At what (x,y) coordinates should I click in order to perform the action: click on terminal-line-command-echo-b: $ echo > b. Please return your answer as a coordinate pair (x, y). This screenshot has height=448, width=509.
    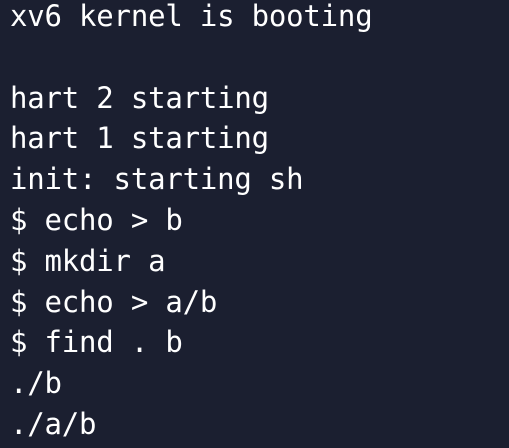
    Looking at the image, I should click on (96, 219).